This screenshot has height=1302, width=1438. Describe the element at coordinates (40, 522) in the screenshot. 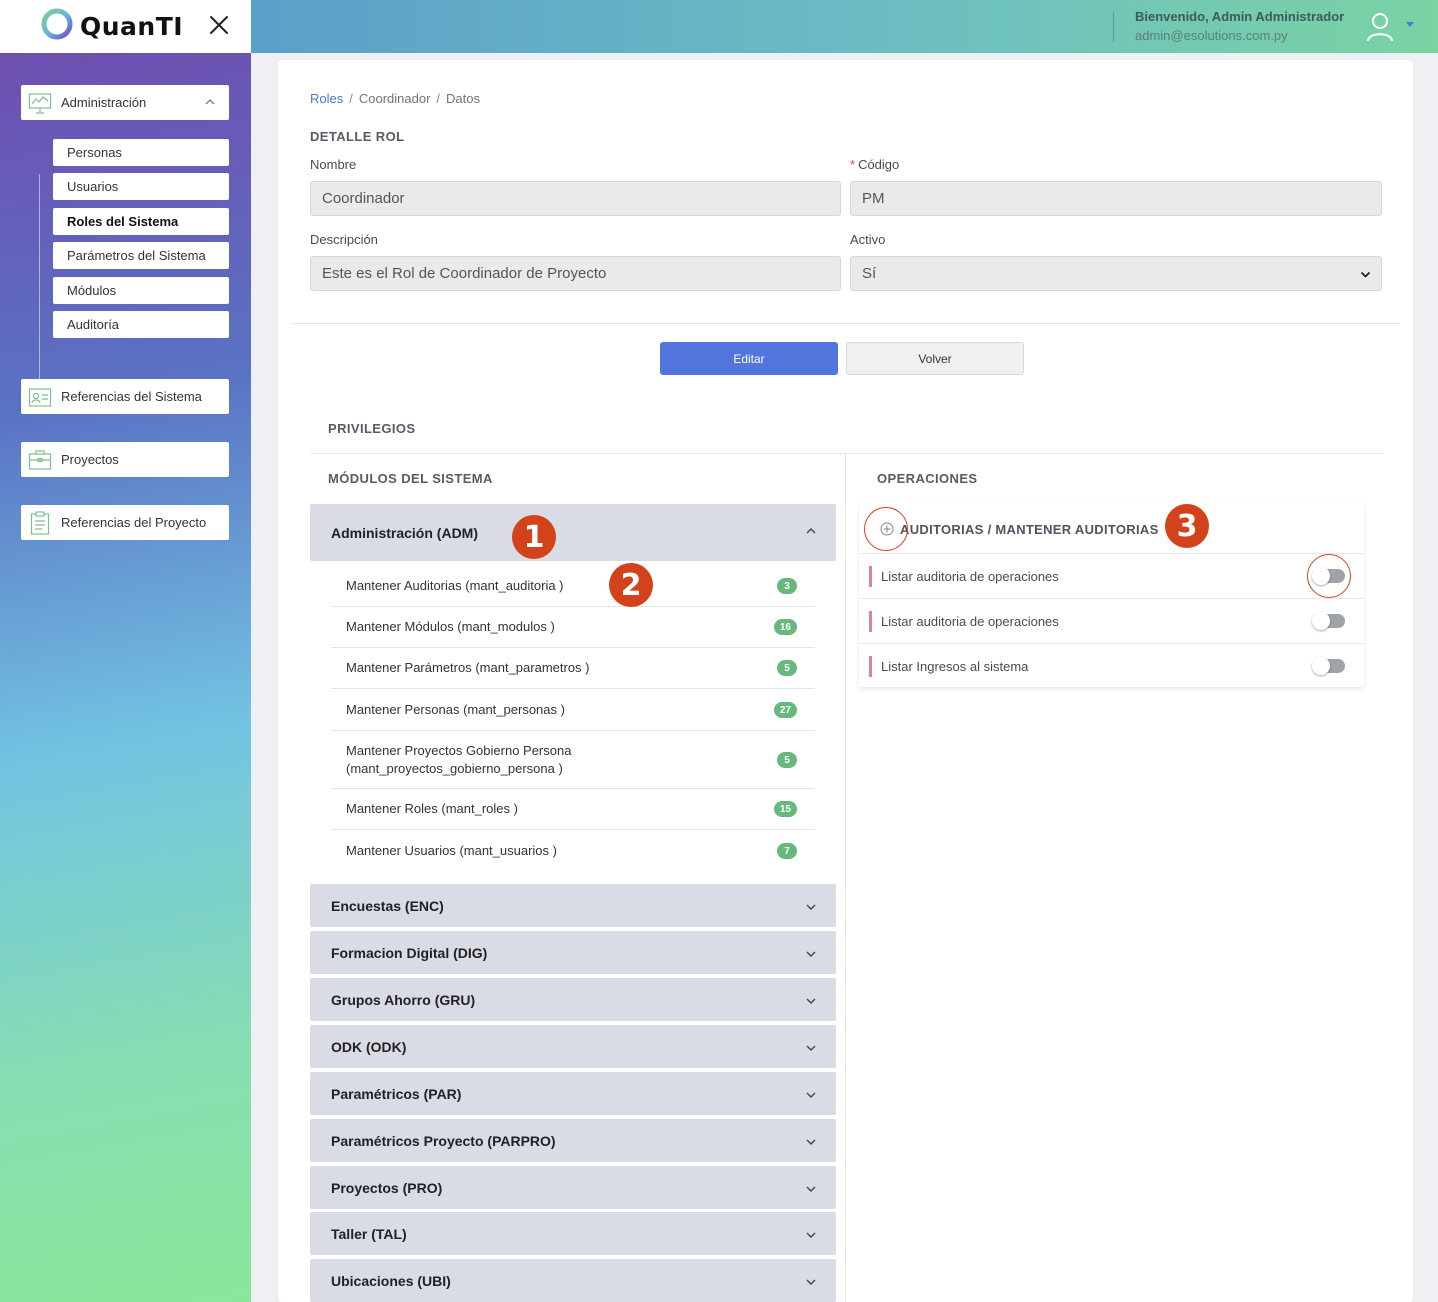

I see `clipboard-icon` at that location.